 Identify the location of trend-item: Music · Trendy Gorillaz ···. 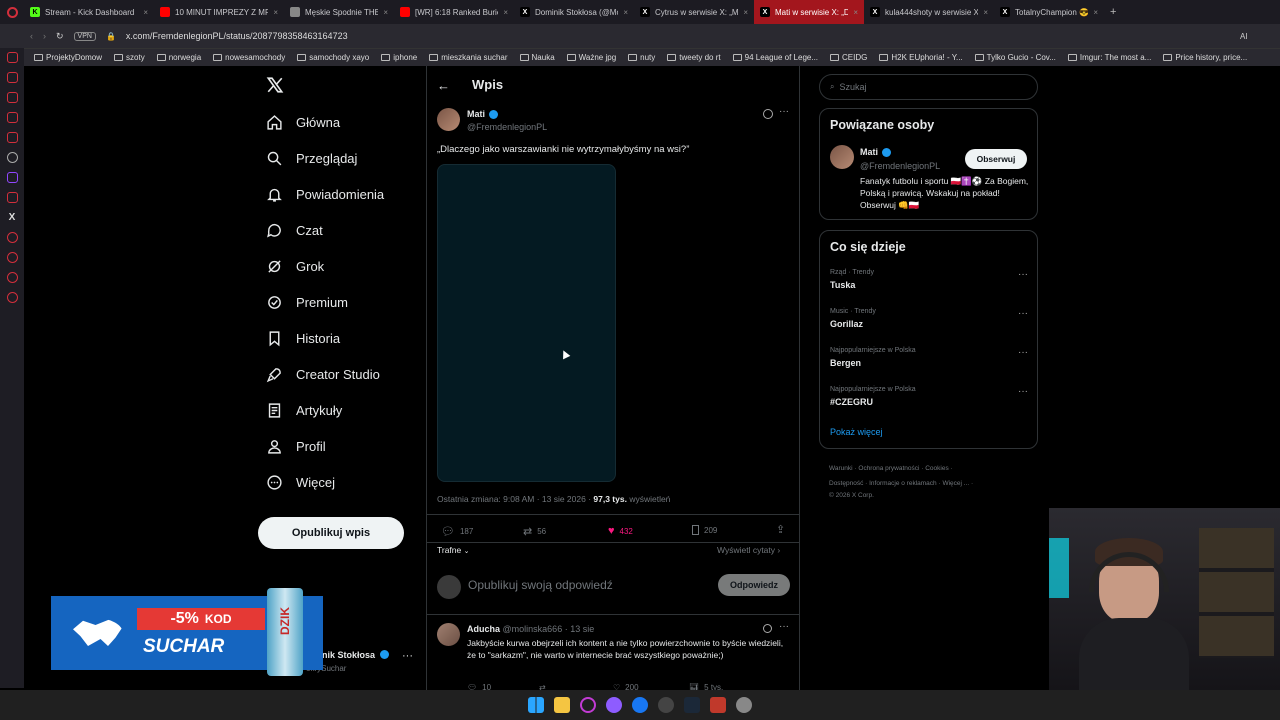
(929, 318).